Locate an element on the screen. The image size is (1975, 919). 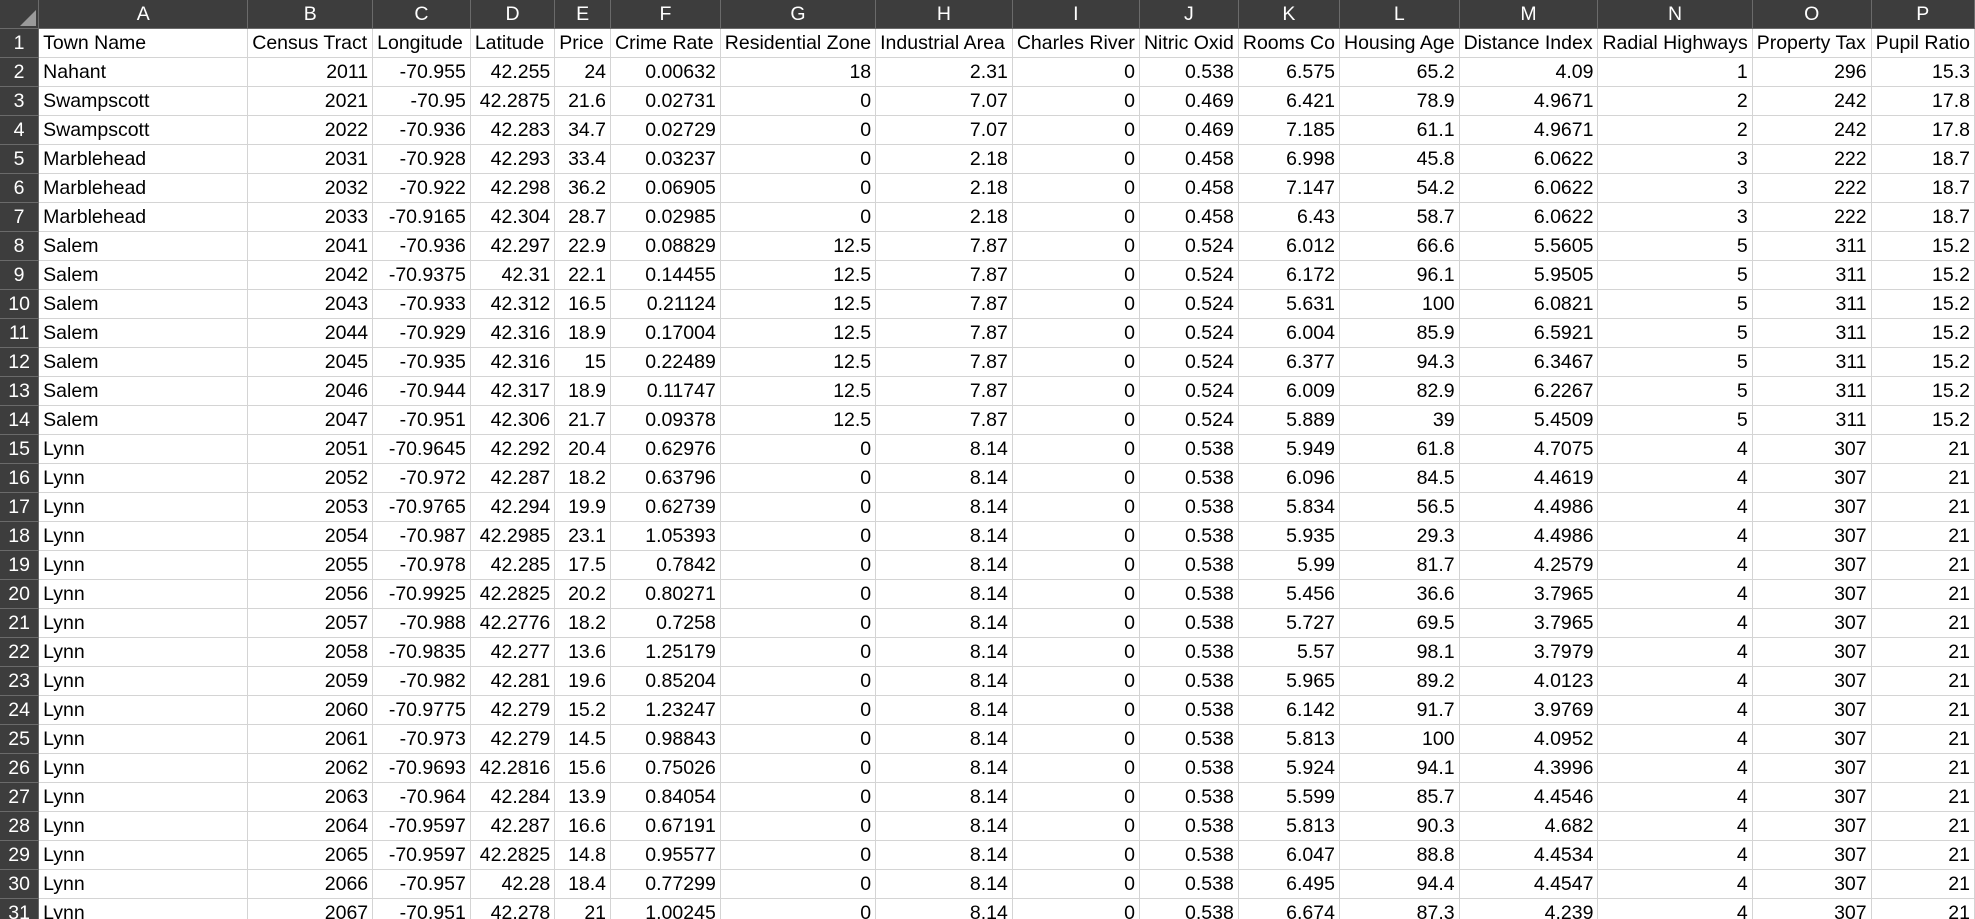
cell-p20: 21 is located at coordinates (1923, 594).